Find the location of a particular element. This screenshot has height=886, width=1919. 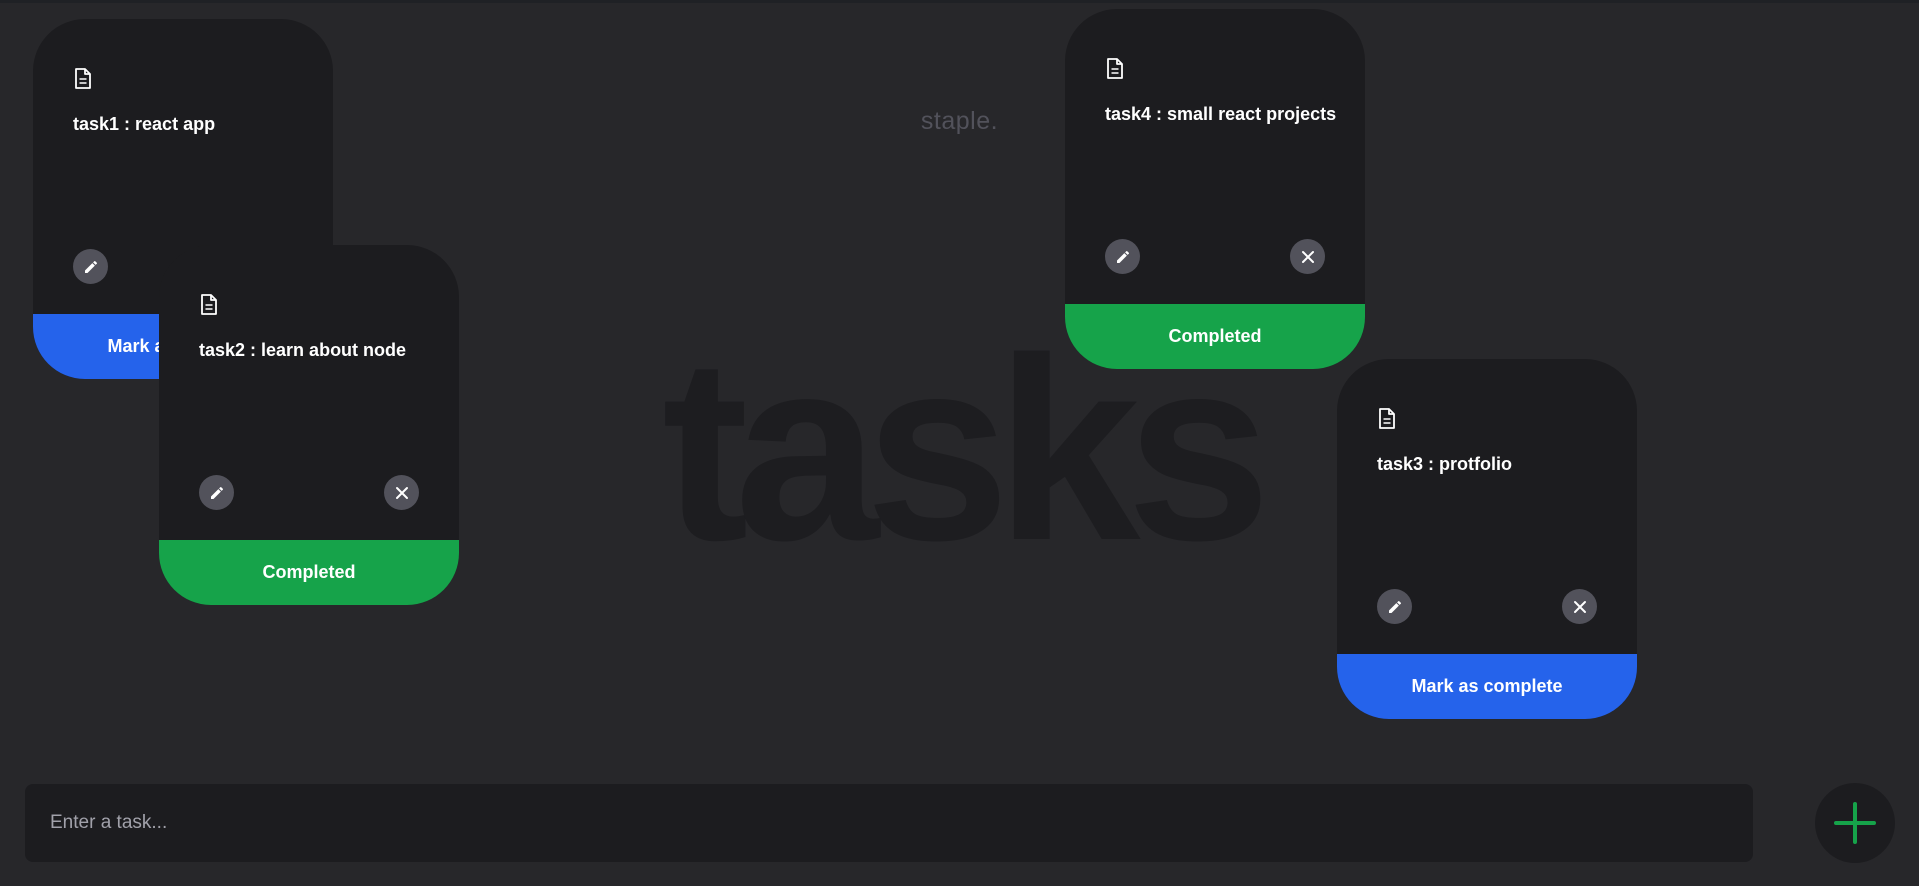

task-card: task3 : protfolio Mark as complete is located at coordinates (1487, 539).